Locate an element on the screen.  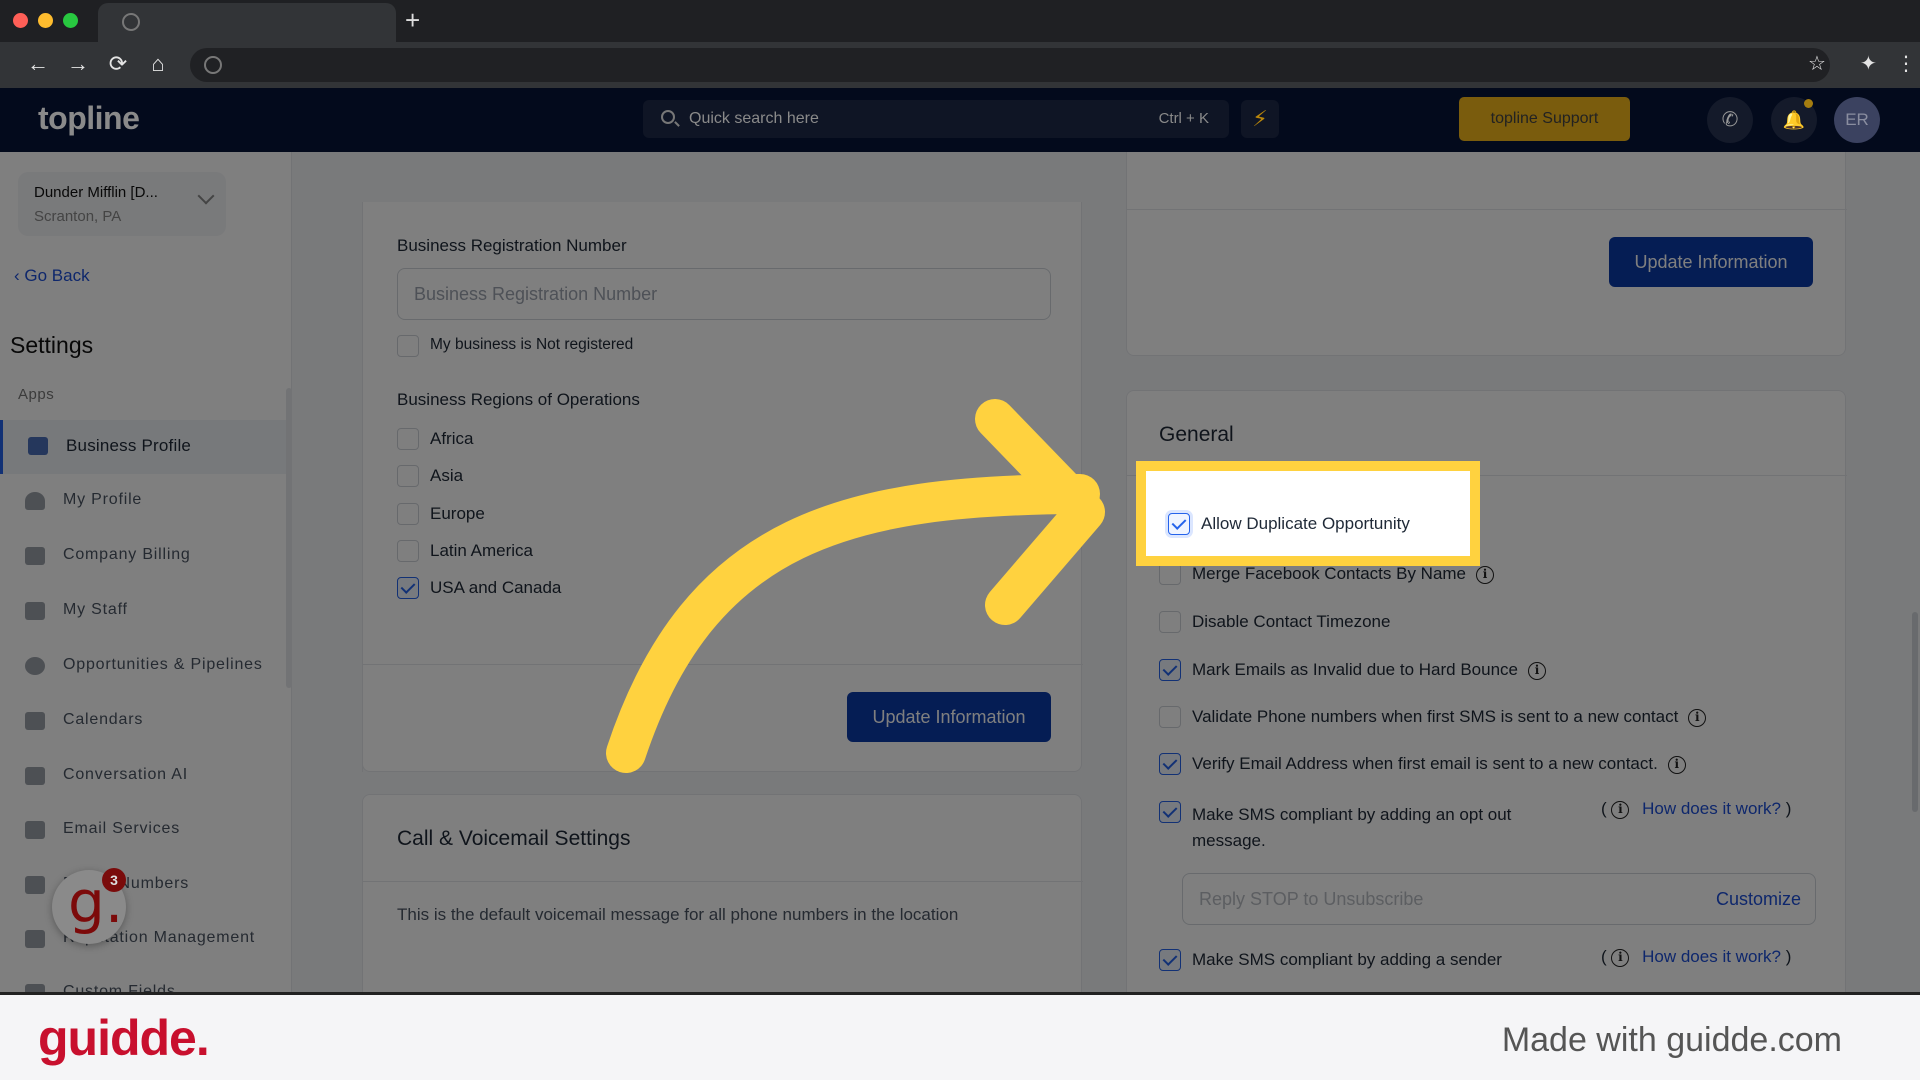
search-icon is located at coordinates (668, 117).